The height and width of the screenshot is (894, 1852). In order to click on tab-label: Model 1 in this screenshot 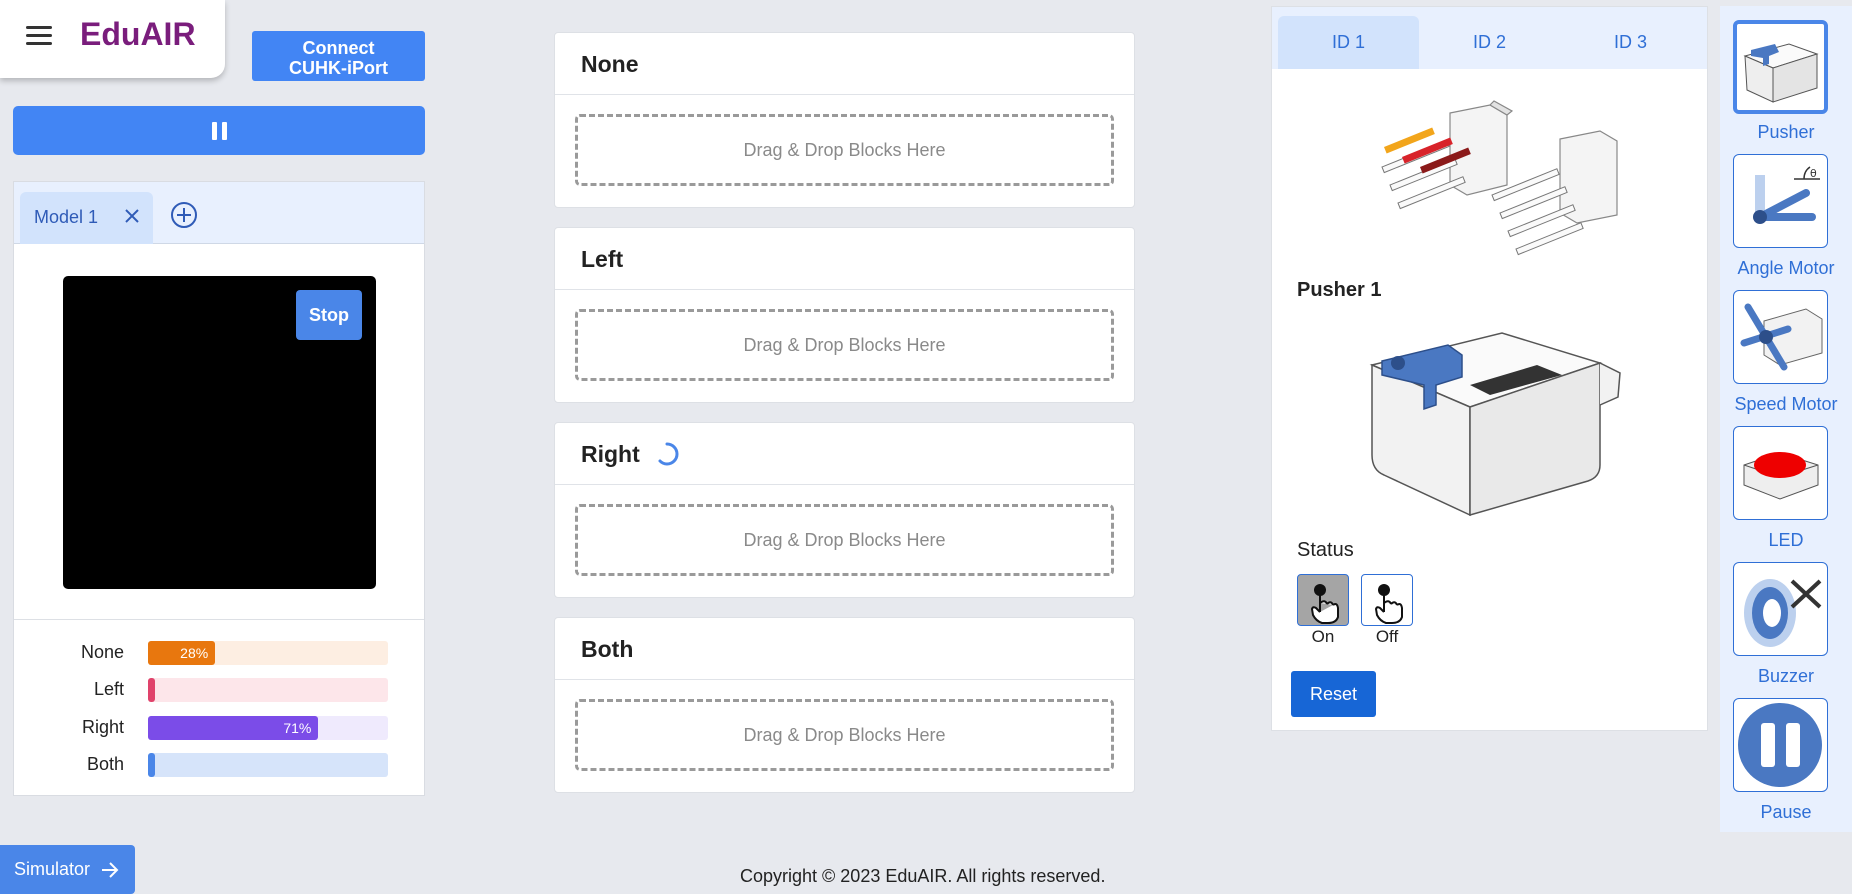, I will do `click(66, 217)`.